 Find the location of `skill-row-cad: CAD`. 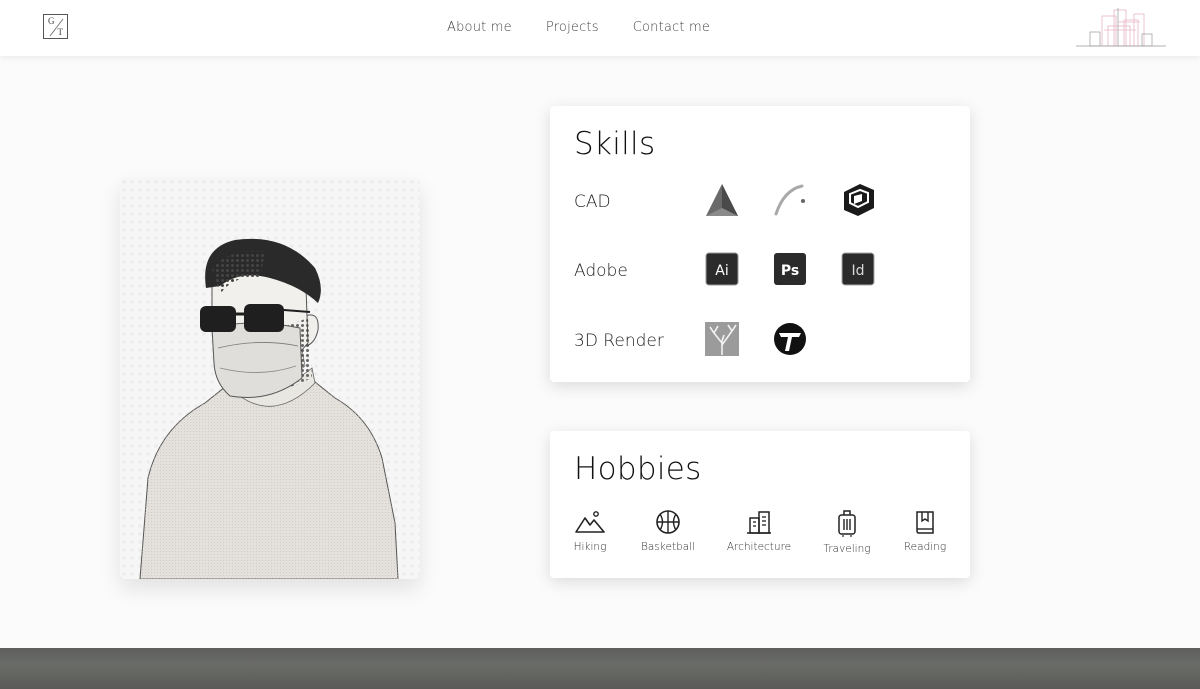

skill-row-cad: CAD is located at coordinates (764, 202).